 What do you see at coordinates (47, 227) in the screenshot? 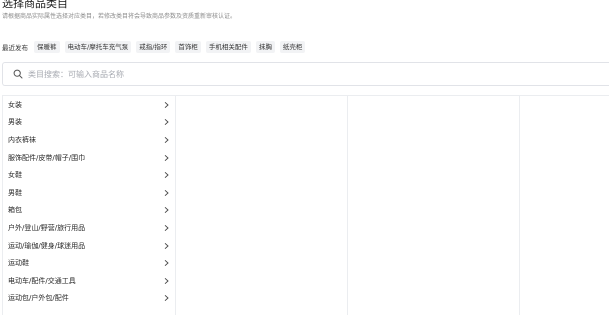
I see `category-label: 户外/登山/野营/旅行用品` at bounding box center [47, 227].